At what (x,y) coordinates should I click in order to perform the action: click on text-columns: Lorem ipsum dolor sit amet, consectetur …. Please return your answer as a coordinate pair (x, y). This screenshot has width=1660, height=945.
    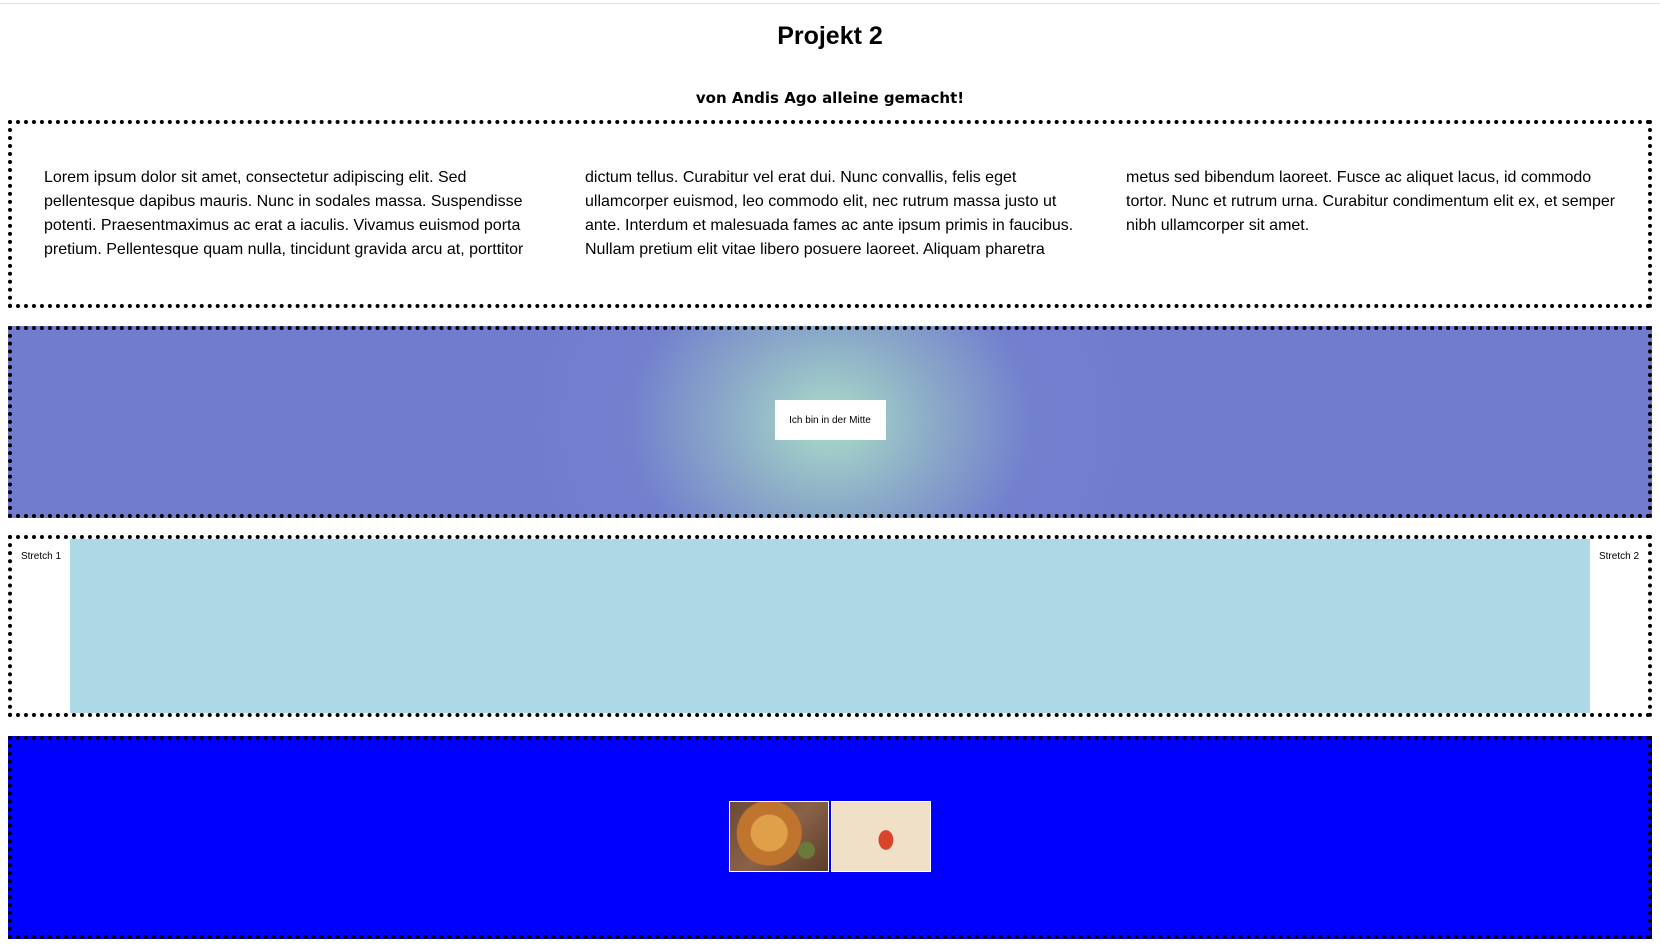
    Looking at the image, I should click on (830, 213).